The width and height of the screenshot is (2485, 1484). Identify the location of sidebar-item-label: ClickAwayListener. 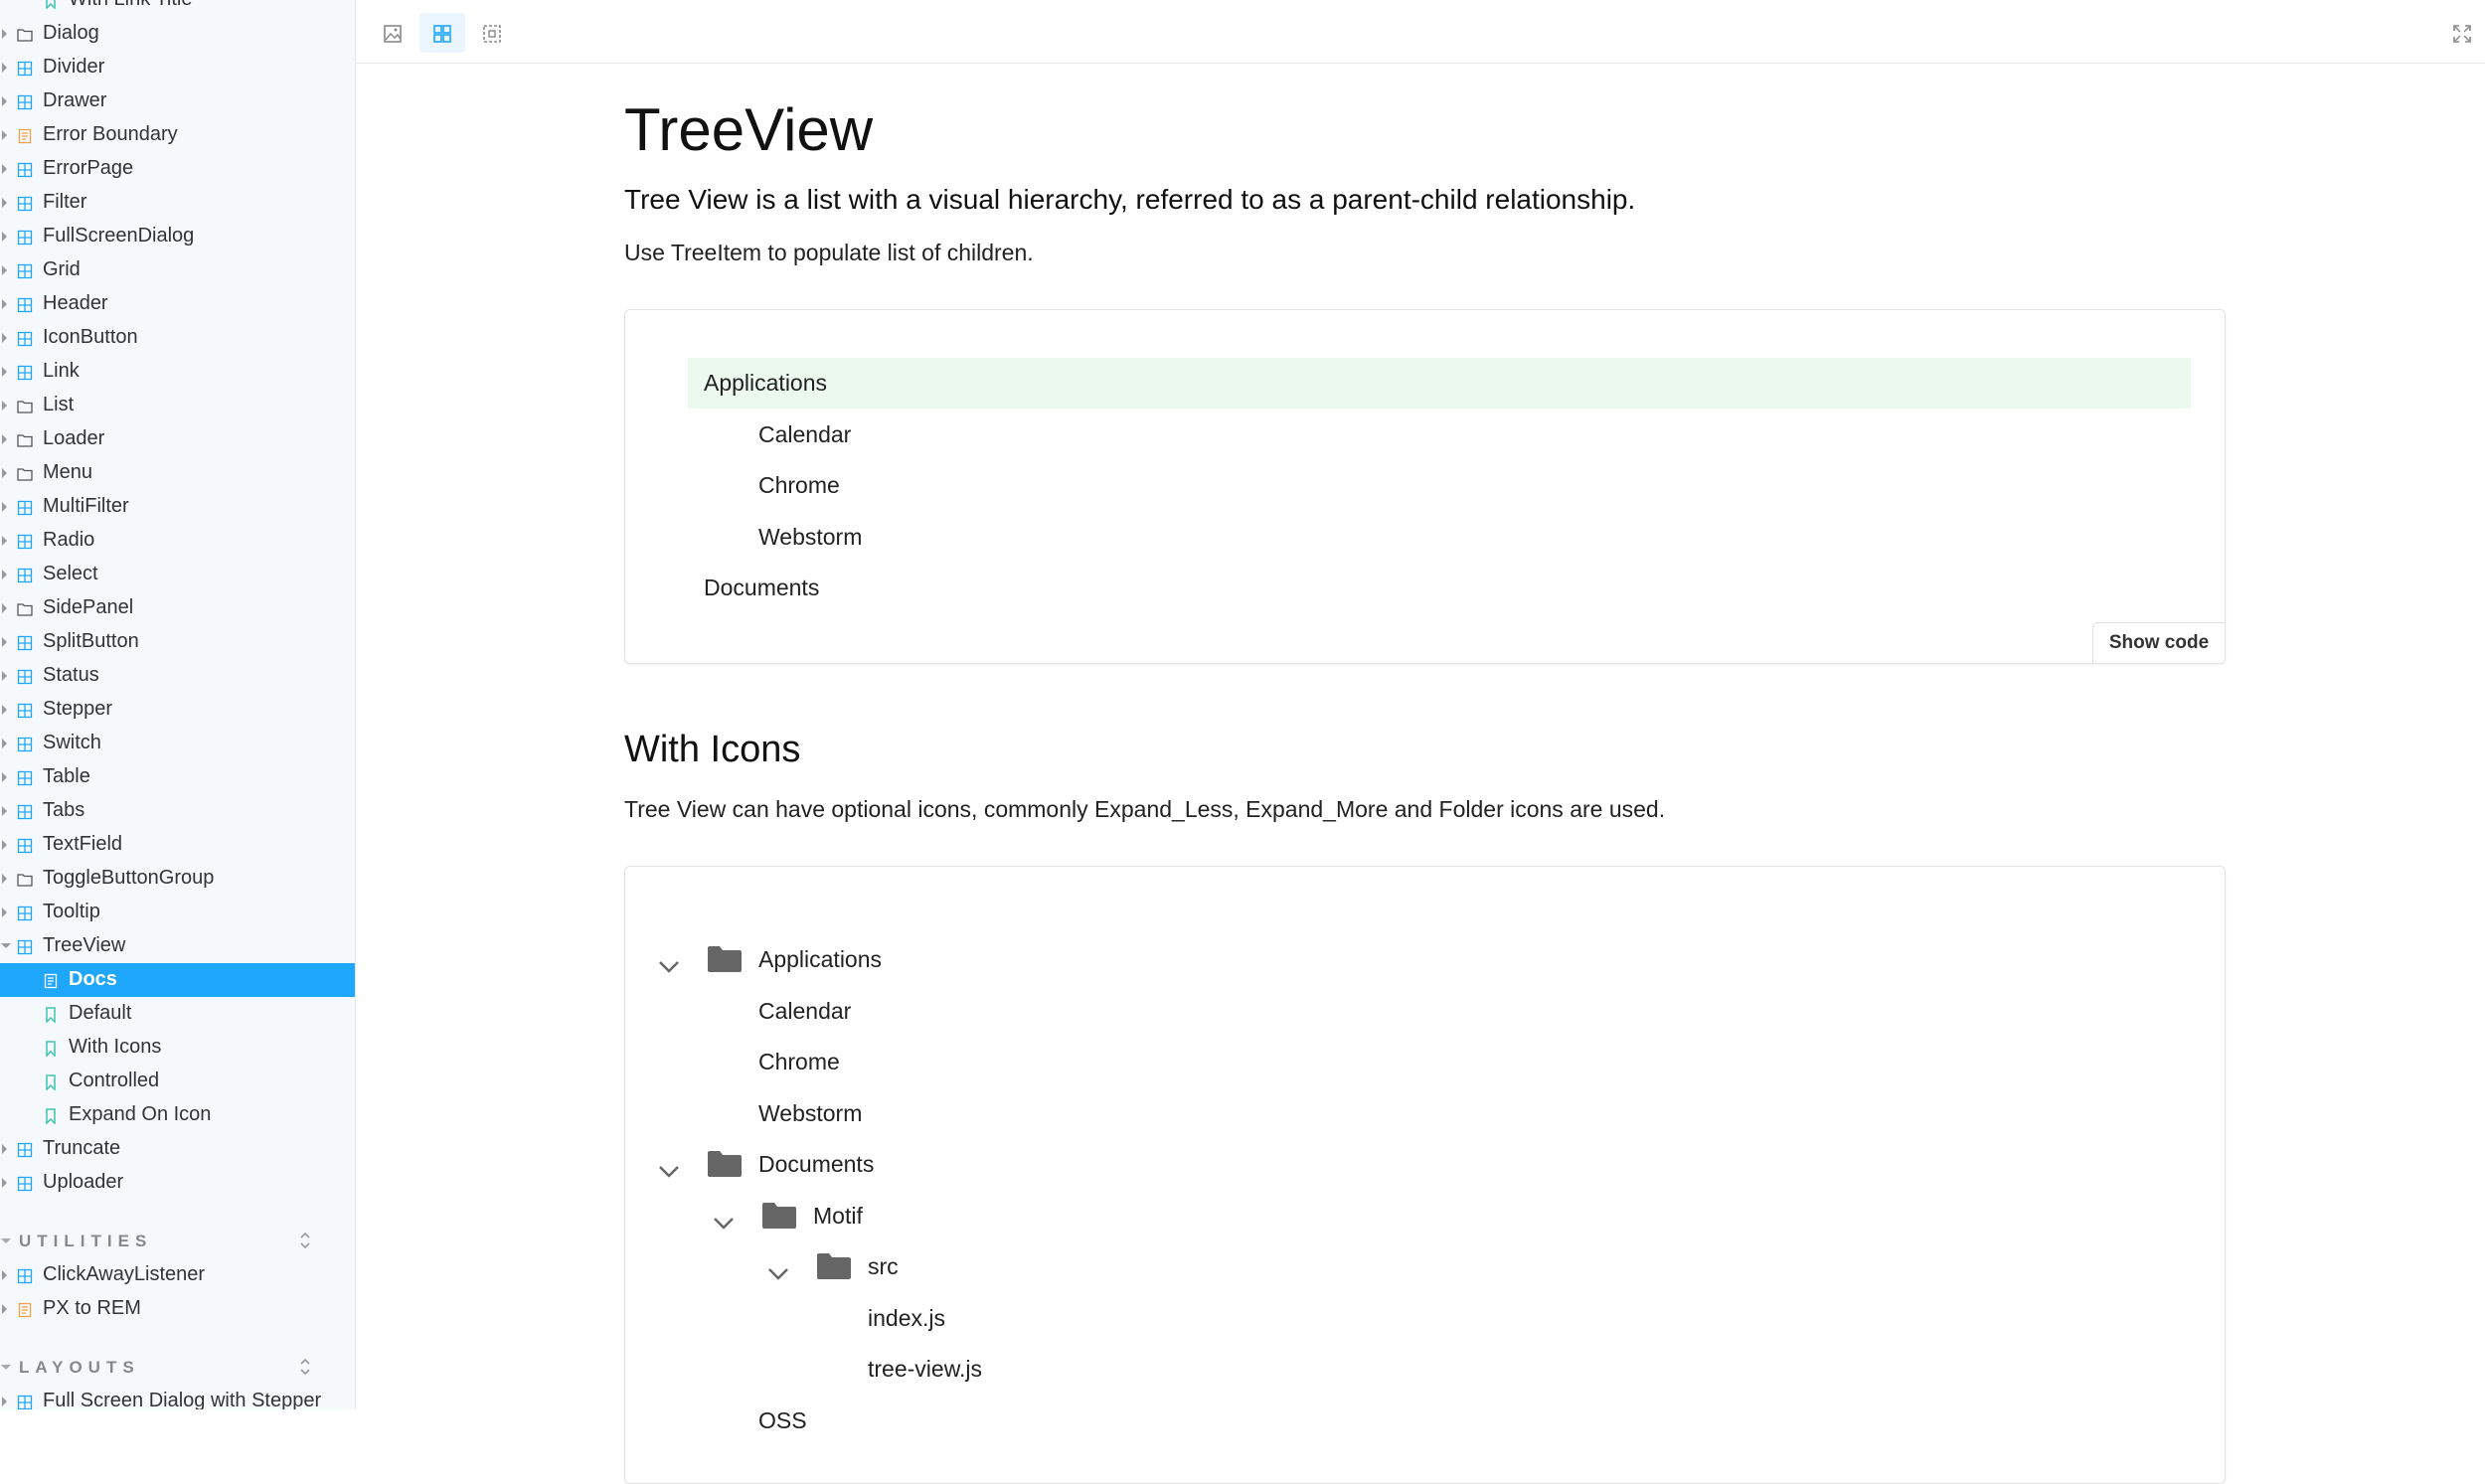
(124, 1274).